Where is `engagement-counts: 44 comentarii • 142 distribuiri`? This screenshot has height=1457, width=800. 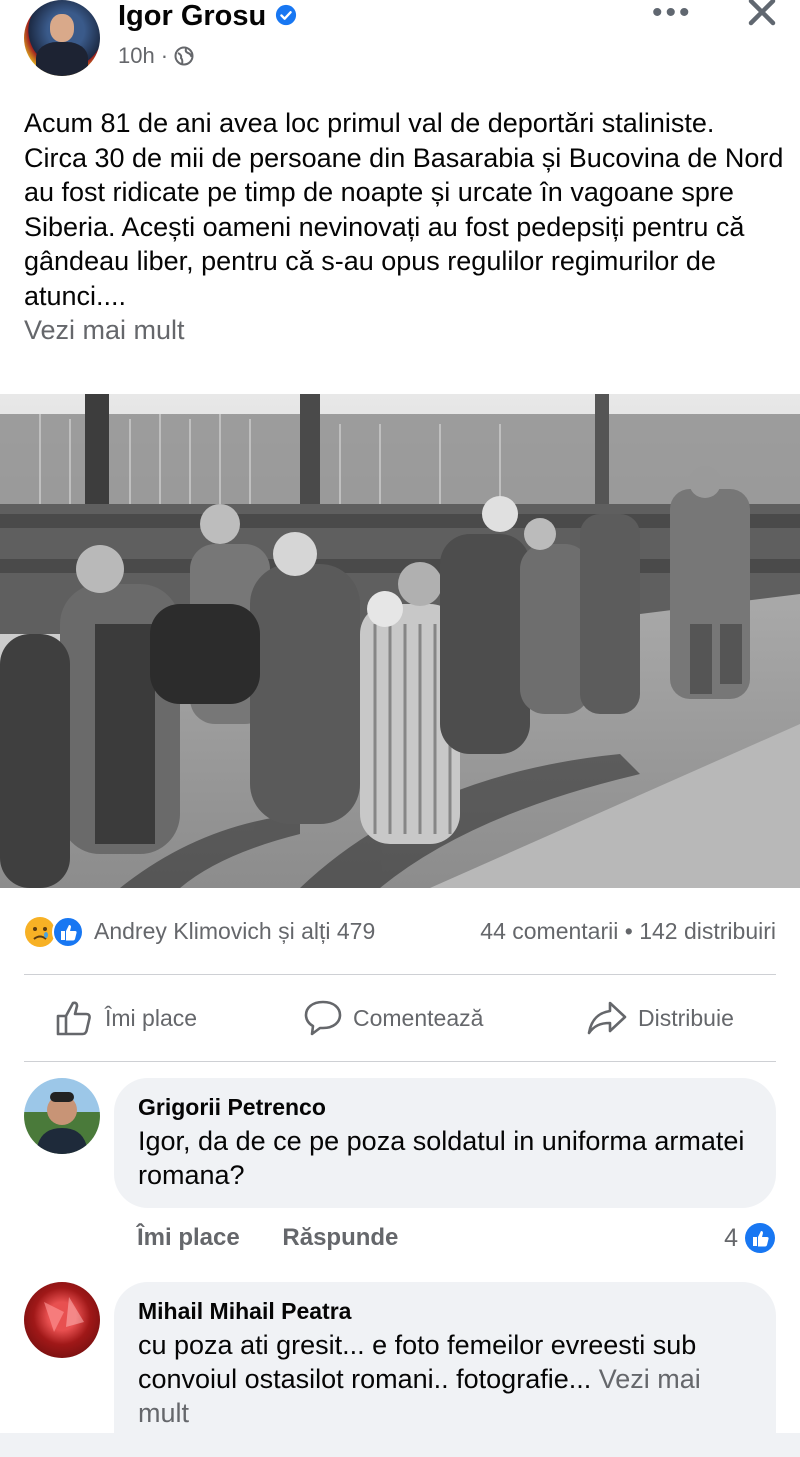
engagement-counts: 44 comentarii • 142 distribuiri is located at coordinates (628, 931).